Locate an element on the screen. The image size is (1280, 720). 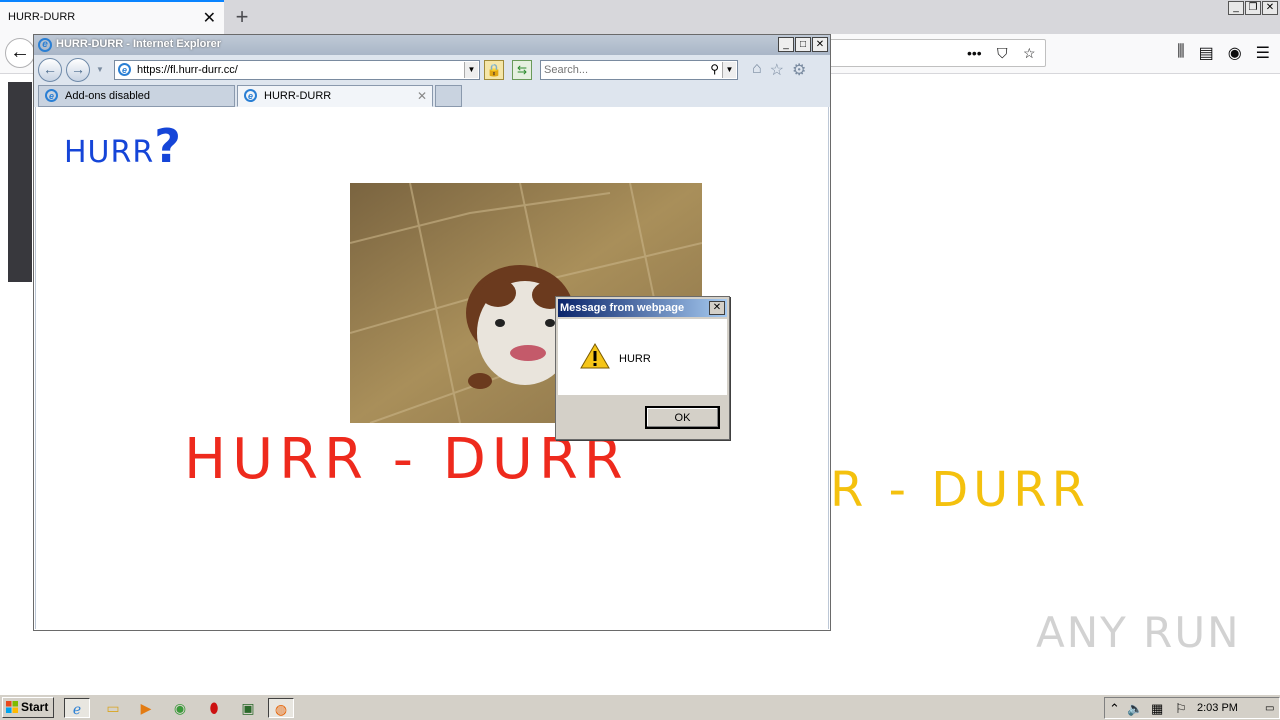
refresh-icon: ⇆ is located at coordinates (522, 70).